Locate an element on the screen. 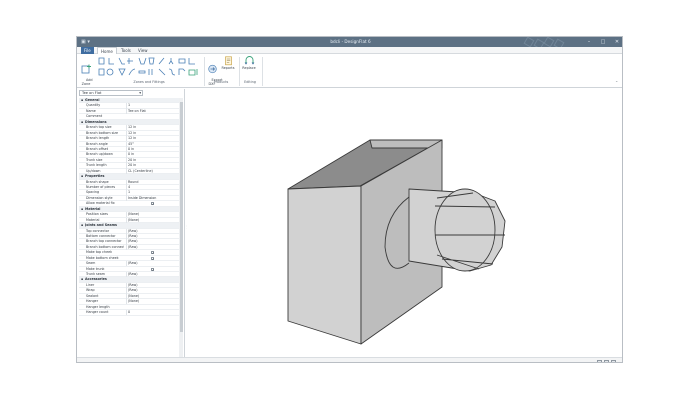 The image size is (700, 400). tab-view: View is located at coordinates (143, 50).